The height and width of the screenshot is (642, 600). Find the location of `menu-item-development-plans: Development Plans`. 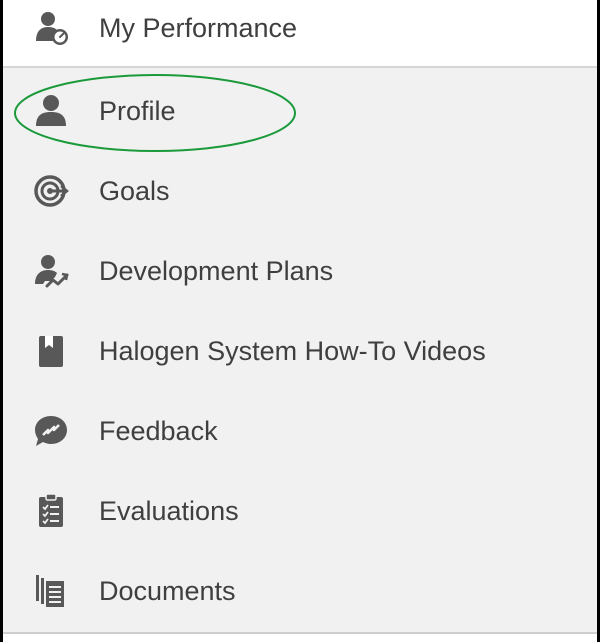

menu-item-development-plans: Development Plans is located at coordinates (300, 271).